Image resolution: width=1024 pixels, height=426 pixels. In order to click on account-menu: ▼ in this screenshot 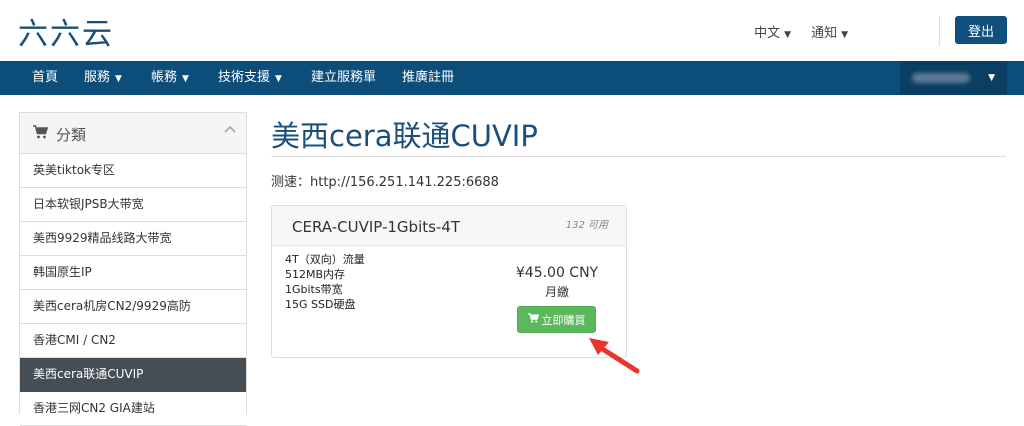, I will do `click(953, 78)`.